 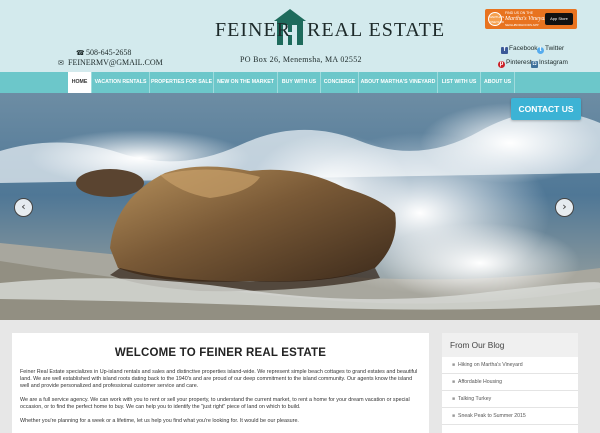 I want to click on nav-home: HOME, so click(x=80, y=82).